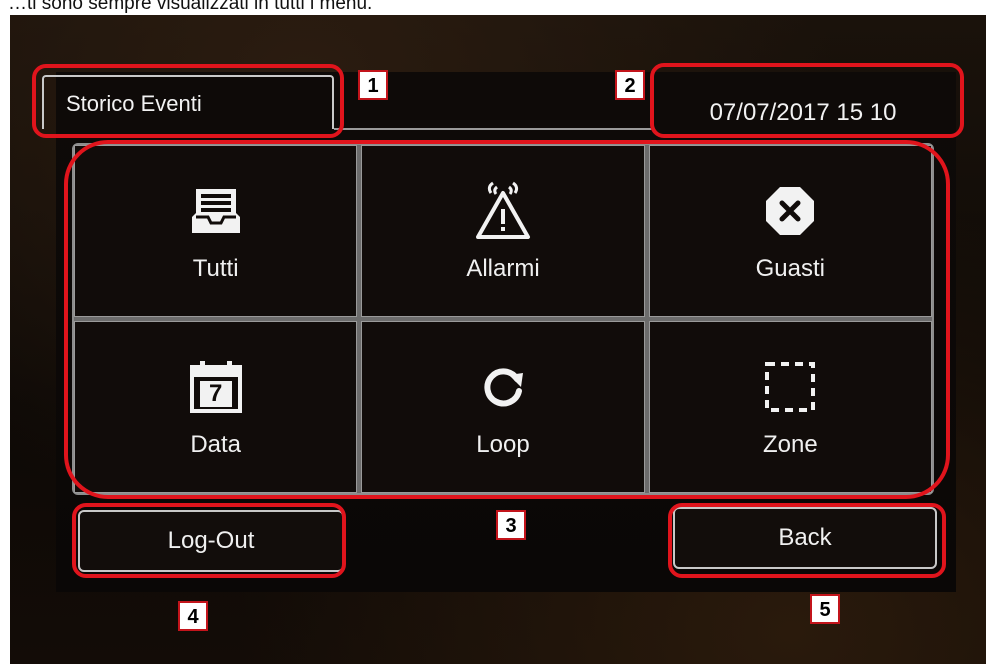 This screenshot has height=664, width=991. I want to click on callout-5: 5, so click(825, 609).